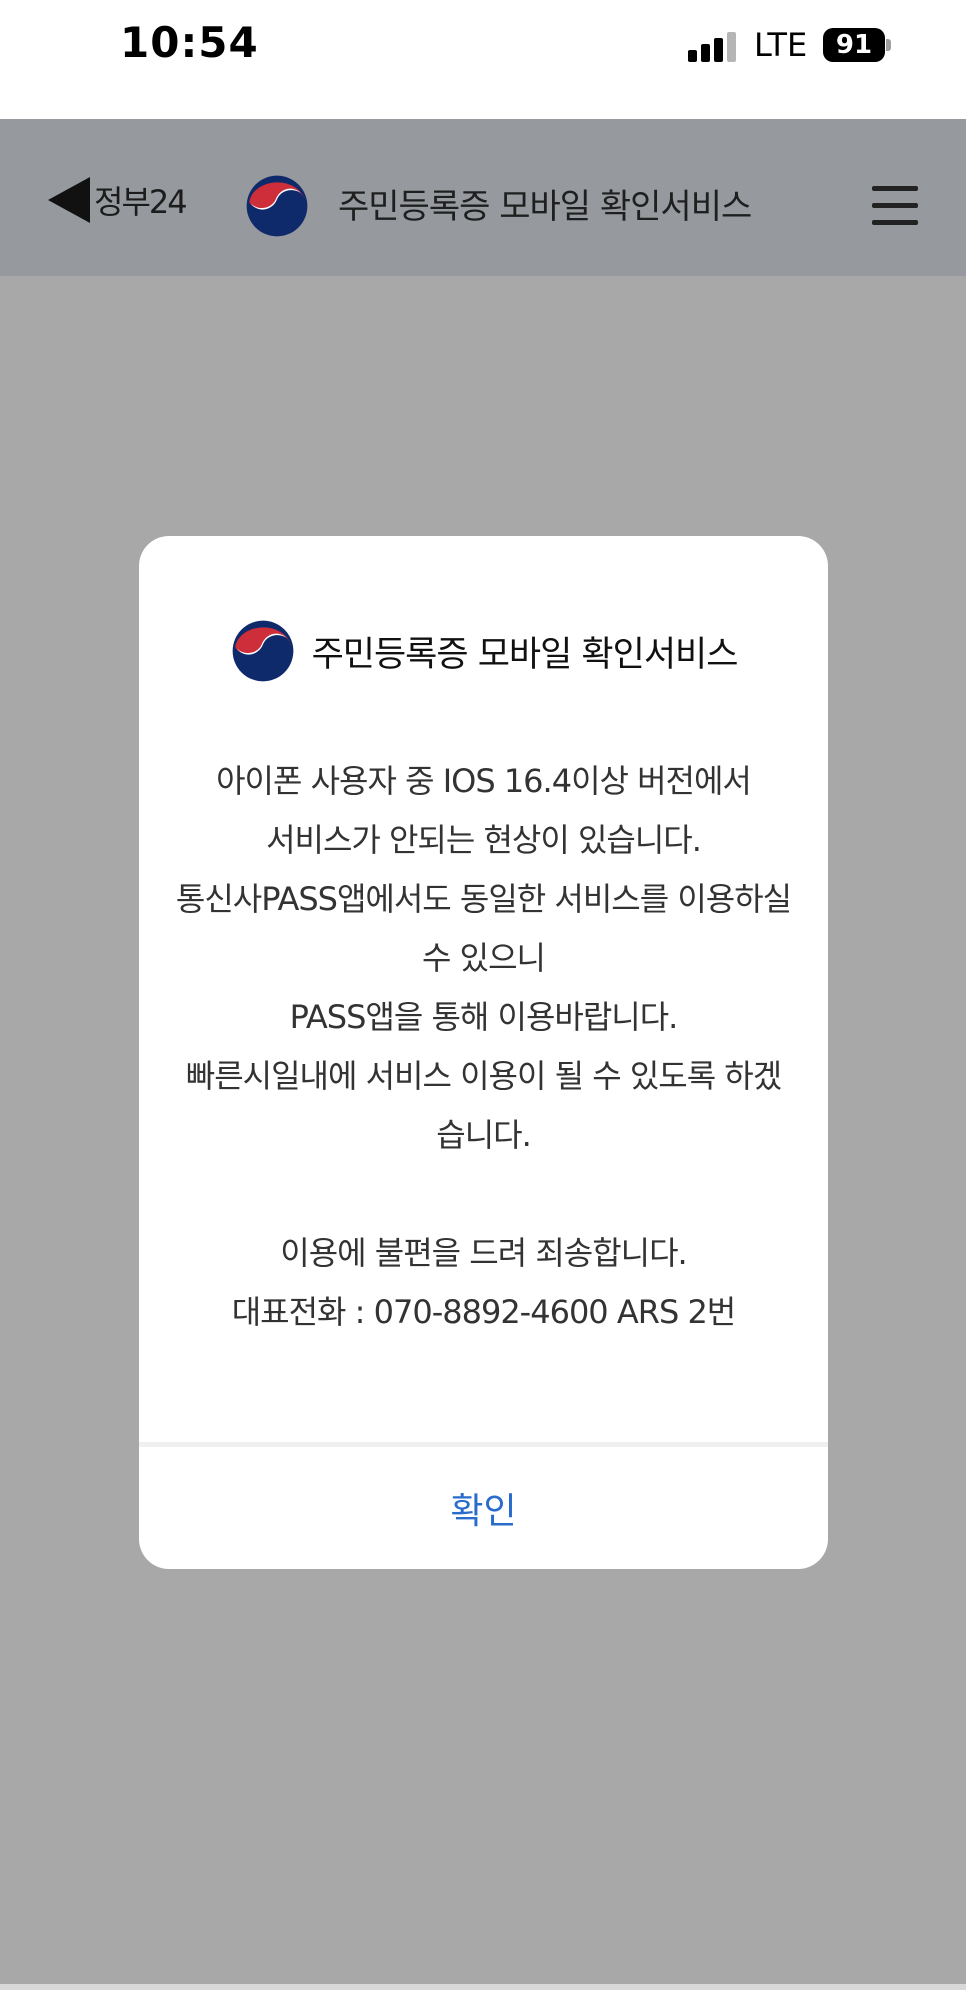  I want to click on network-type: LTE, so click(781, 45).